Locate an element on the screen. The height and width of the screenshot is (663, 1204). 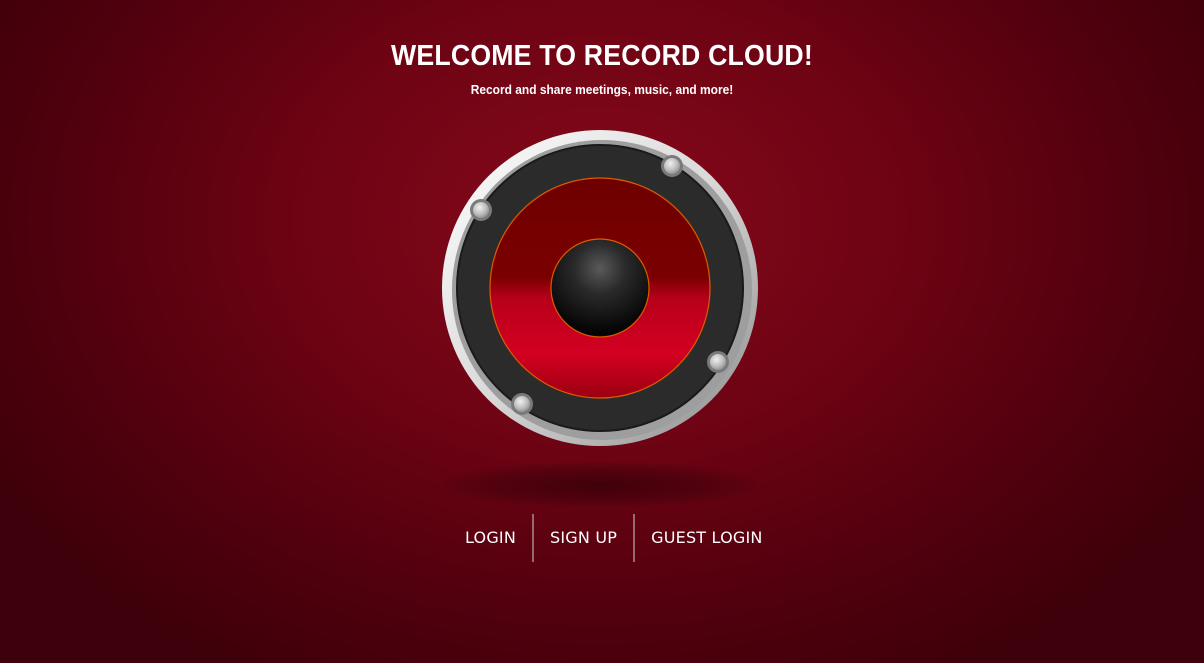
page-title: WELCOME TO RECORD CLOUD! is located at coordinates (602, 56).